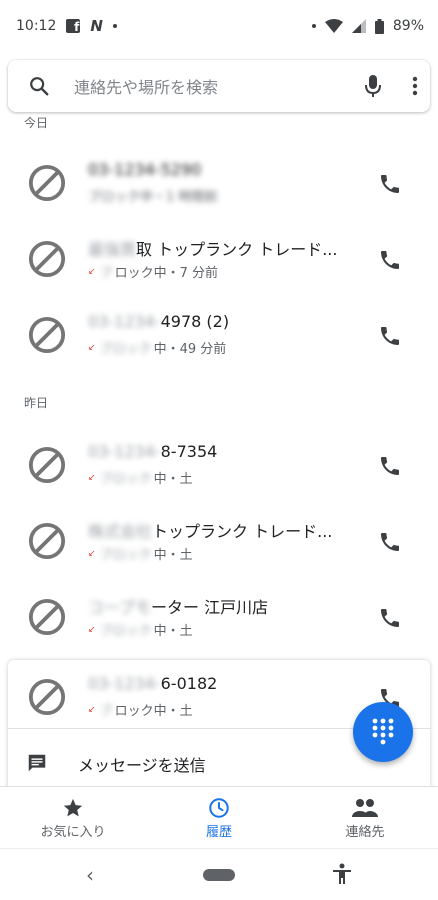 The image size is (438, 900). Describe the element at coordinates (145, 169) in the screenshot. I see `caller-name: 03-1234-5290` at that location.